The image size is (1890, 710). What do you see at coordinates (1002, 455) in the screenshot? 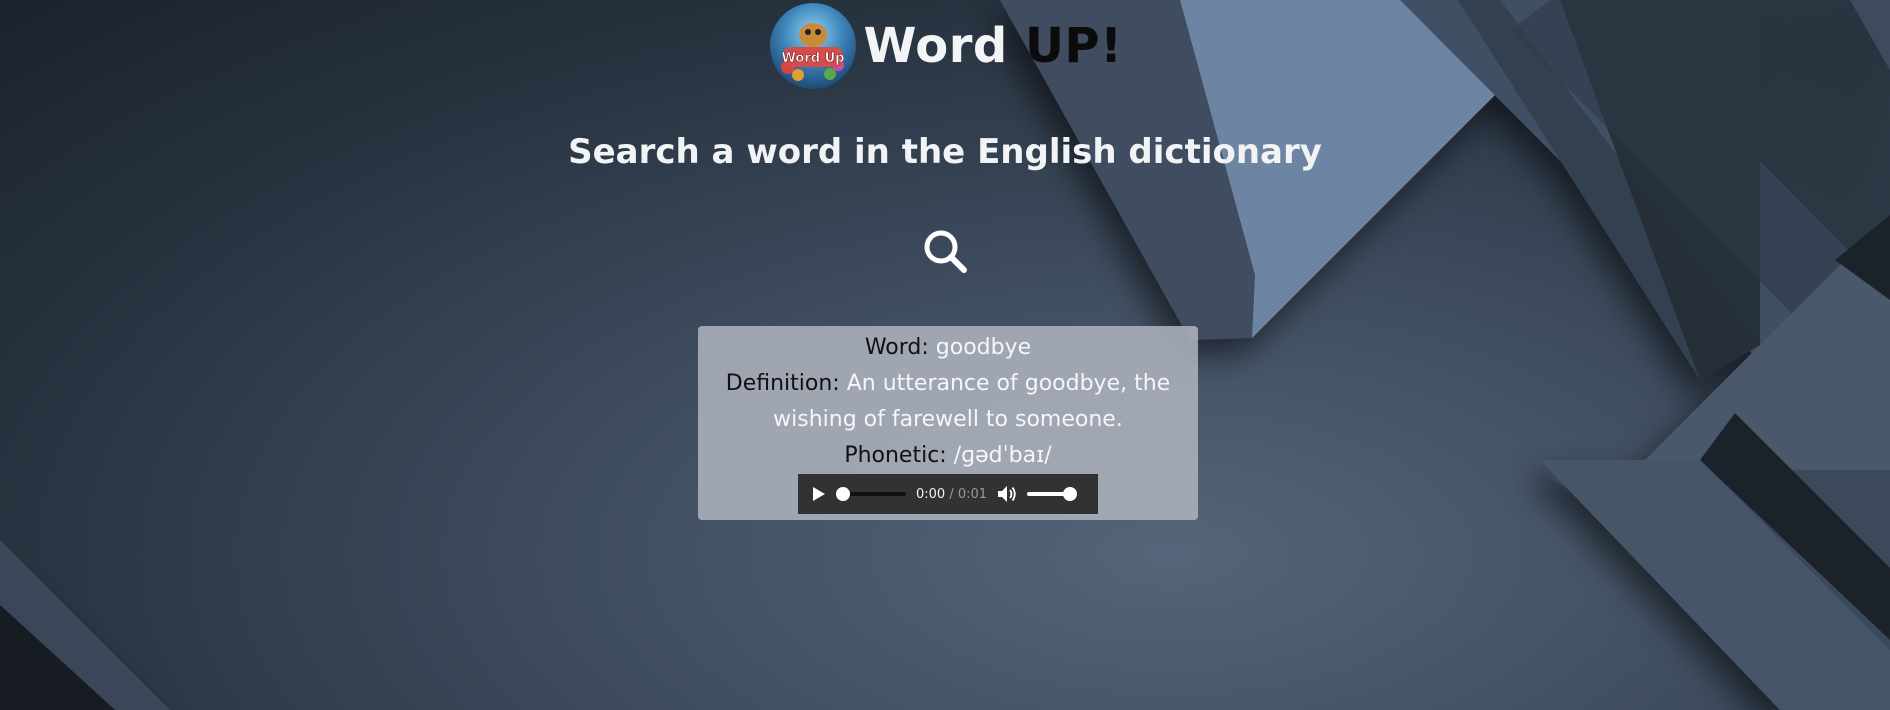
I see `phonetic-value: /ɡədˈbaɪ/` at bounding box center [1002, 455].